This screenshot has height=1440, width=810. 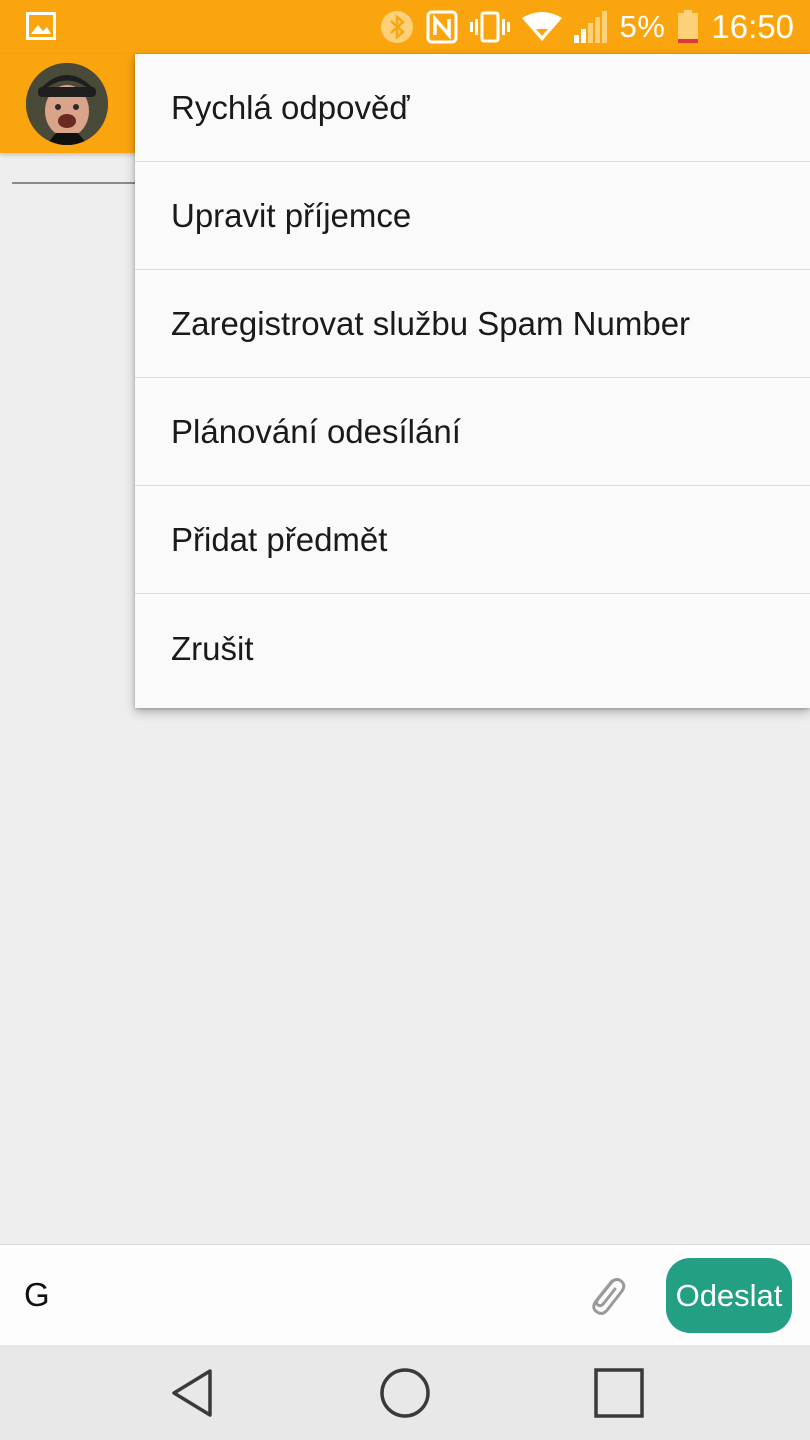 I want to click on recents-icon, so click(x=619, y=1393).